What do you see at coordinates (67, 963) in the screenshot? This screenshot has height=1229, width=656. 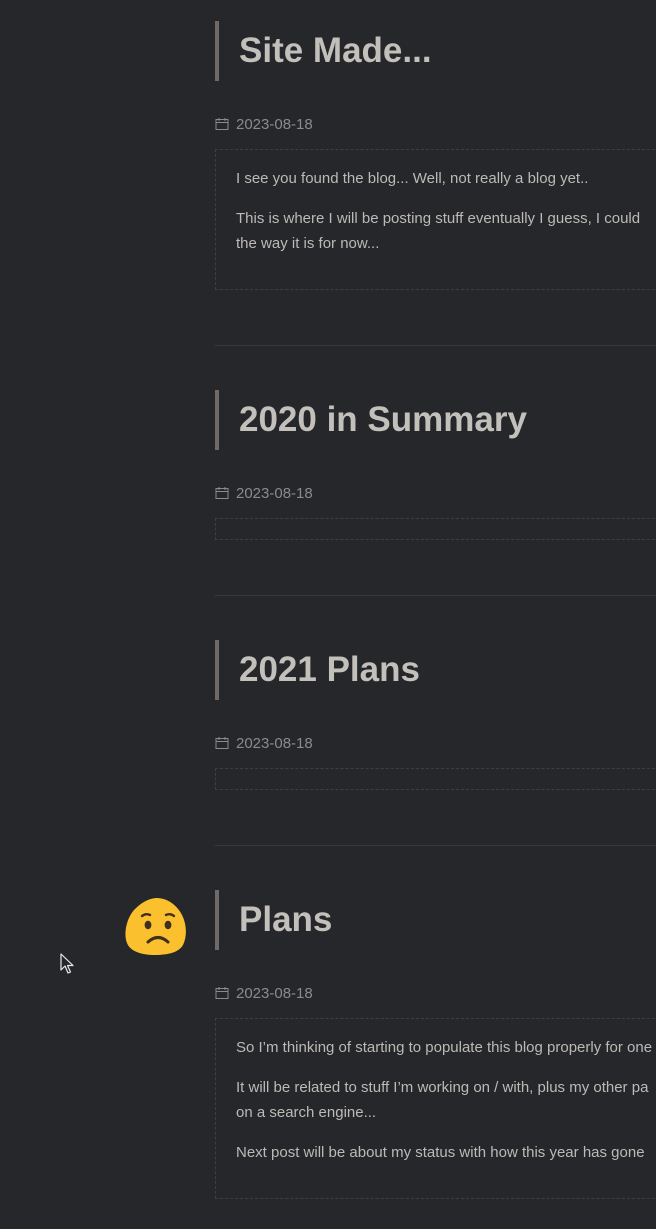 I see `mouse-cursor` at bounding box center [67, 963].